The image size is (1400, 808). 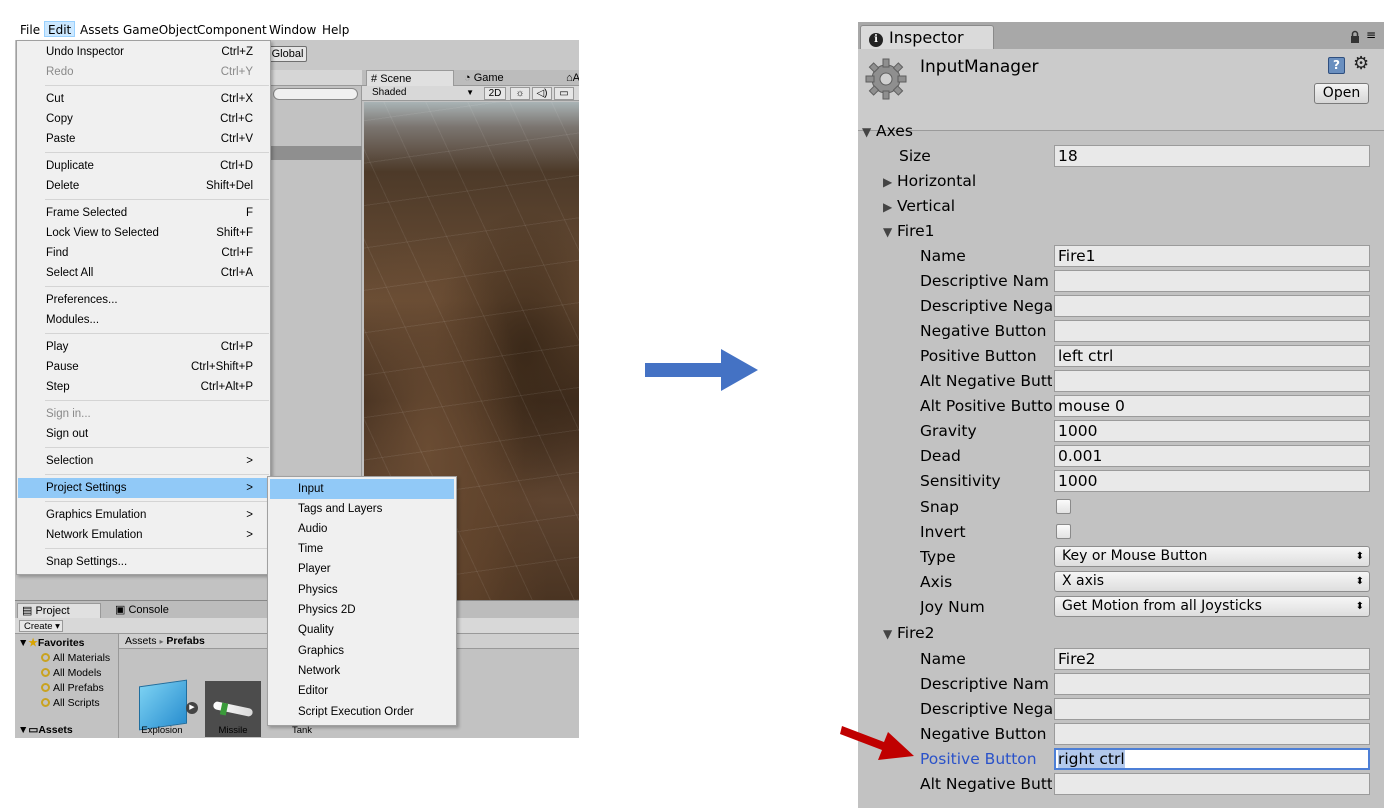 What do you see at coordinates (192, 708) in the screenshot?
I see `play-icon: ▶` at bounding box center [192, 708].